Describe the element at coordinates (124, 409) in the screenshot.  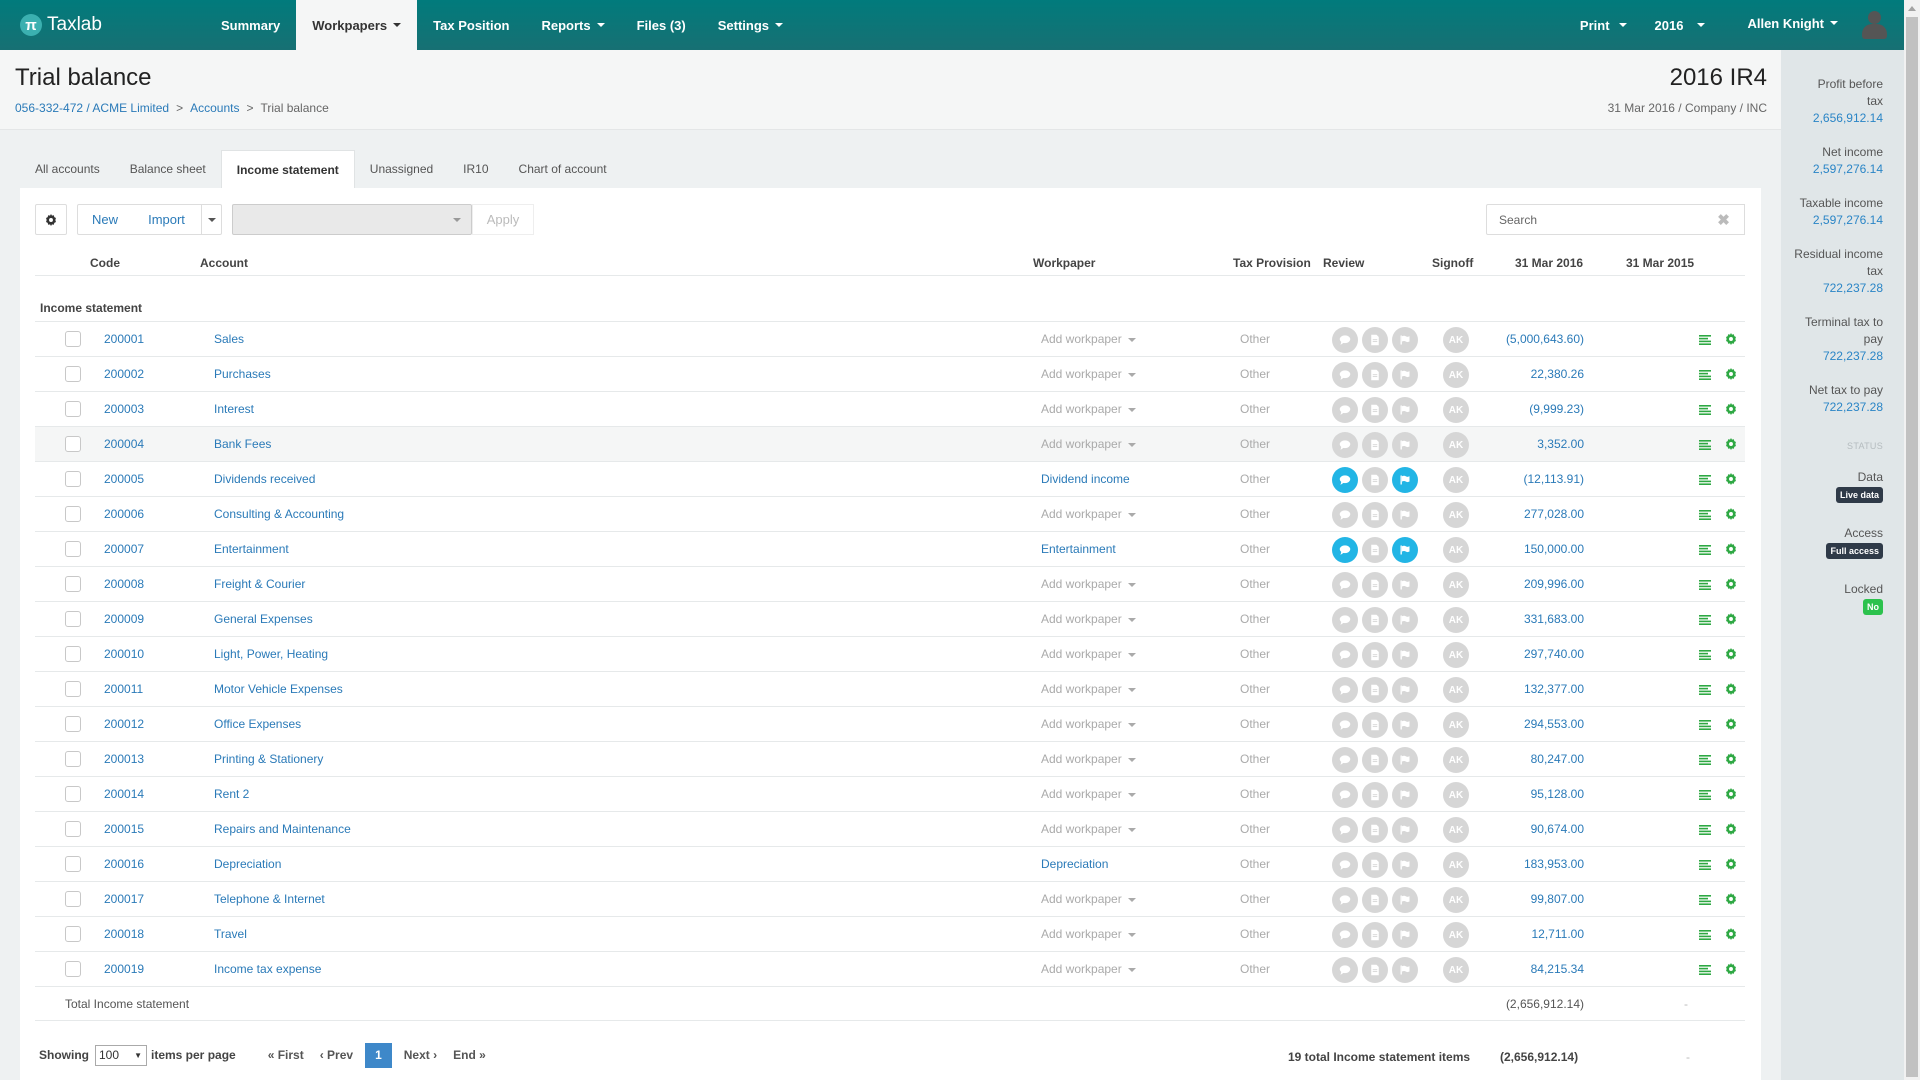
I see `account-code-link: 200003` at that location.